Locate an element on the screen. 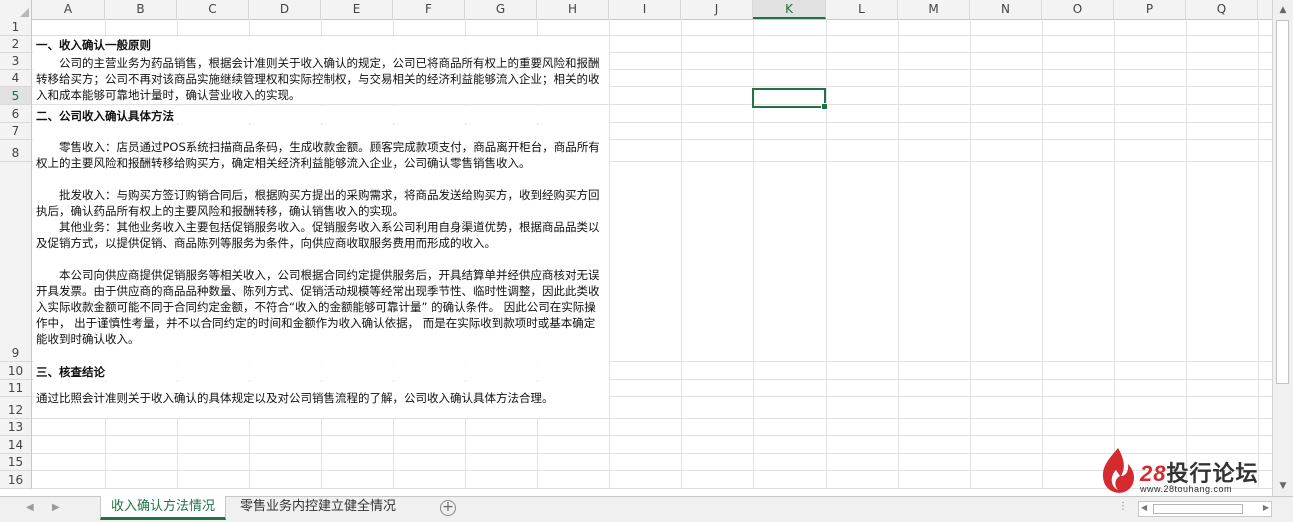 This screenshot has height=522, width=1293. row-header-16: 16 is located at coordinates (15, 480).